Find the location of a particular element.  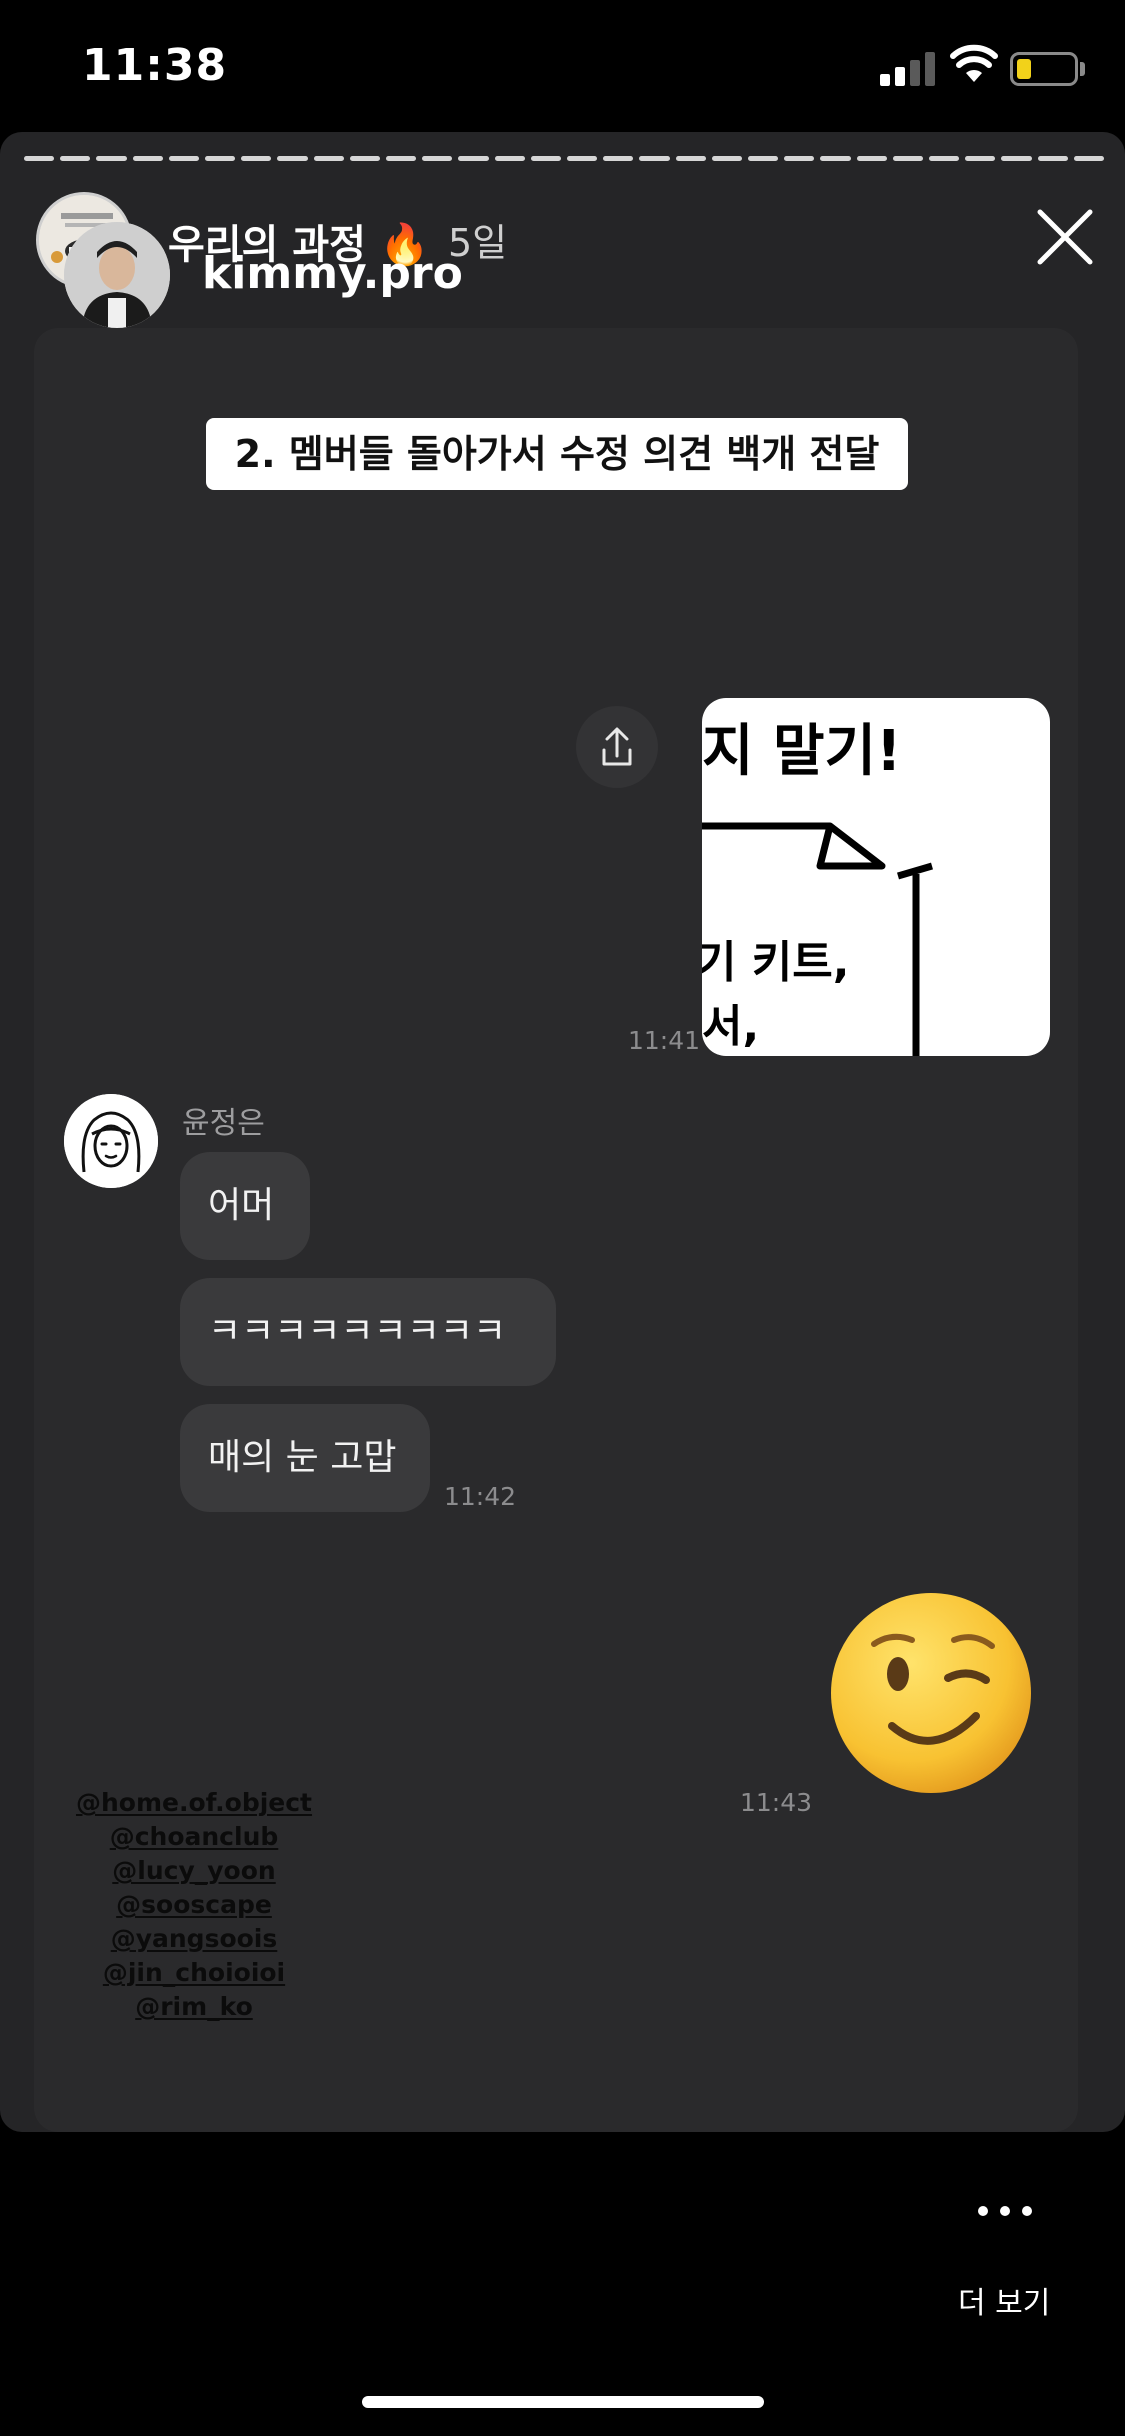

mention-link: @jin_choioioi is located at coordinates (194, 1973).